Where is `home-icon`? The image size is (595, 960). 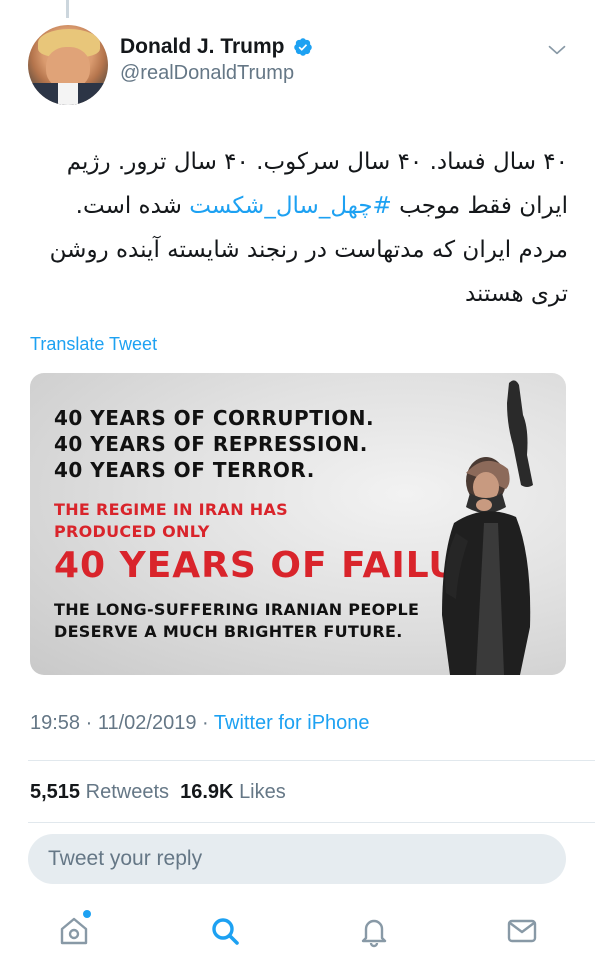 home-icon is located at coordinates (74, 931).